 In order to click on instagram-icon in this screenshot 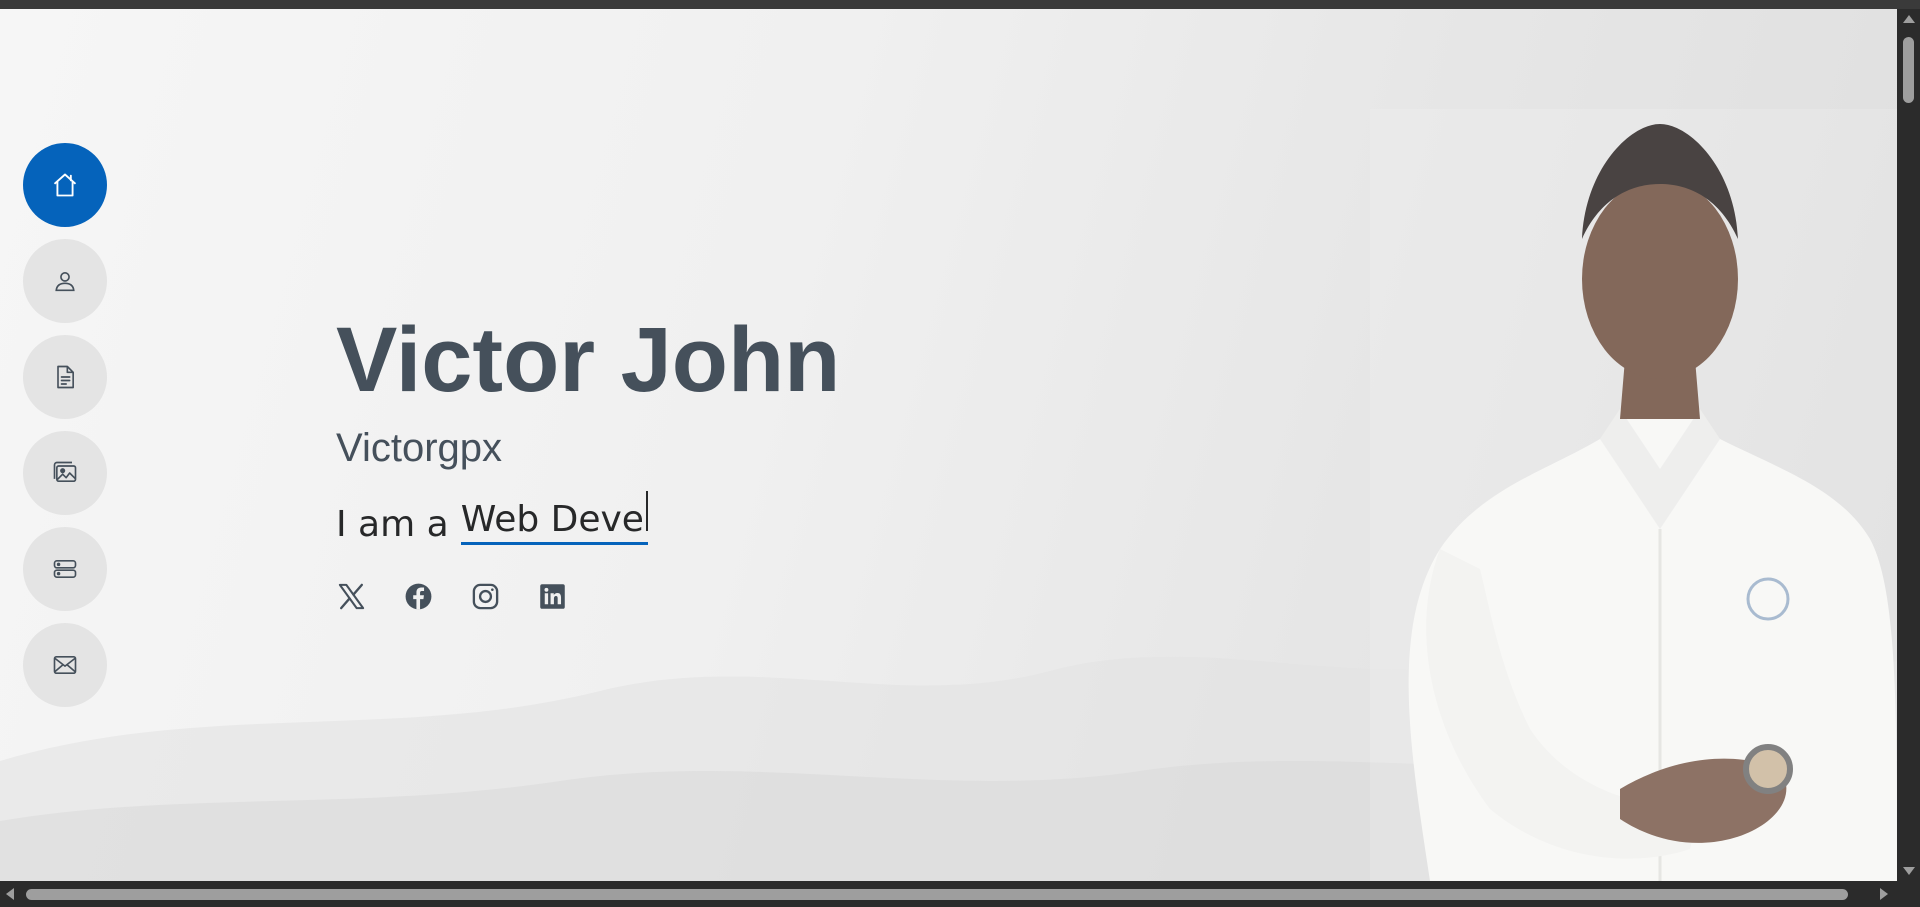, I will do `click(485, 596)`.